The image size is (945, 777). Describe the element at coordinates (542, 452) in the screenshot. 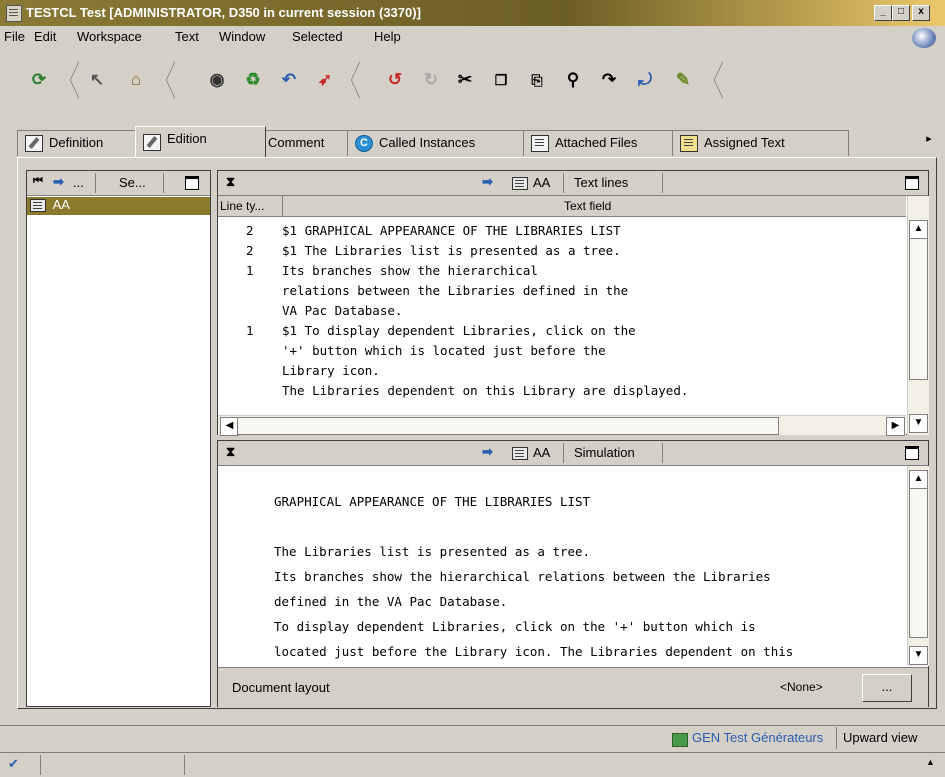

I see `header-entity-label: AA` at that location.